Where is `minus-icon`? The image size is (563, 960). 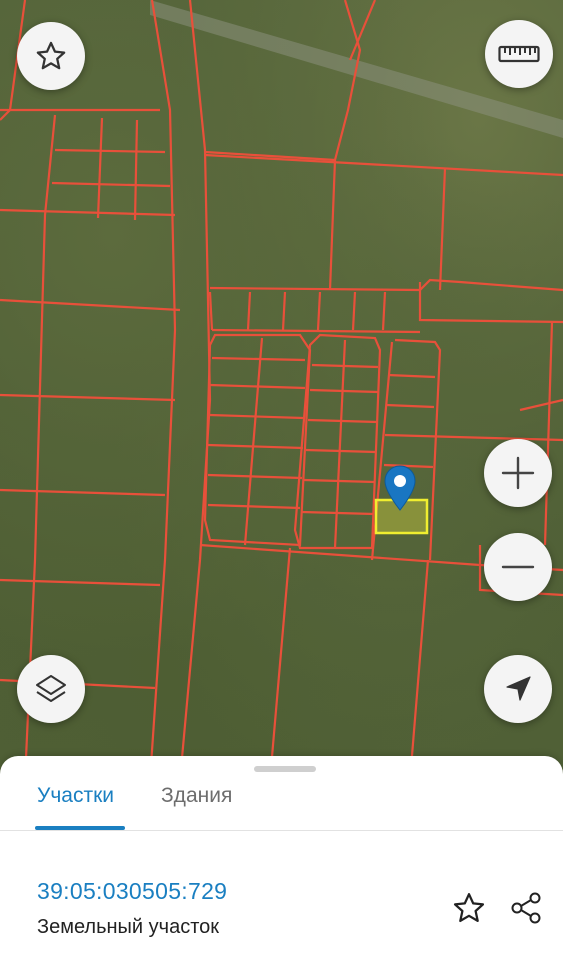
minus-icon is located at coordinates (518, 567).